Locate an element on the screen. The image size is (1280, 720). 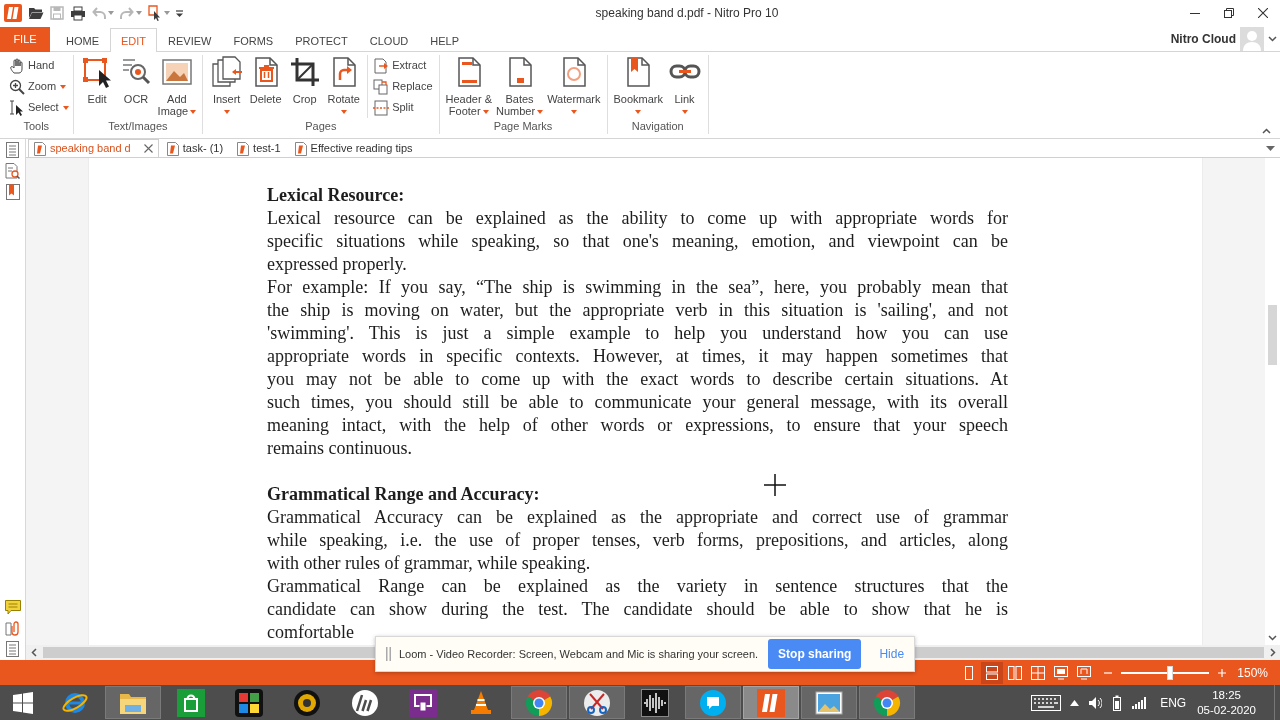
clock-time: 18:25 is located at coordinates (1226, 695).